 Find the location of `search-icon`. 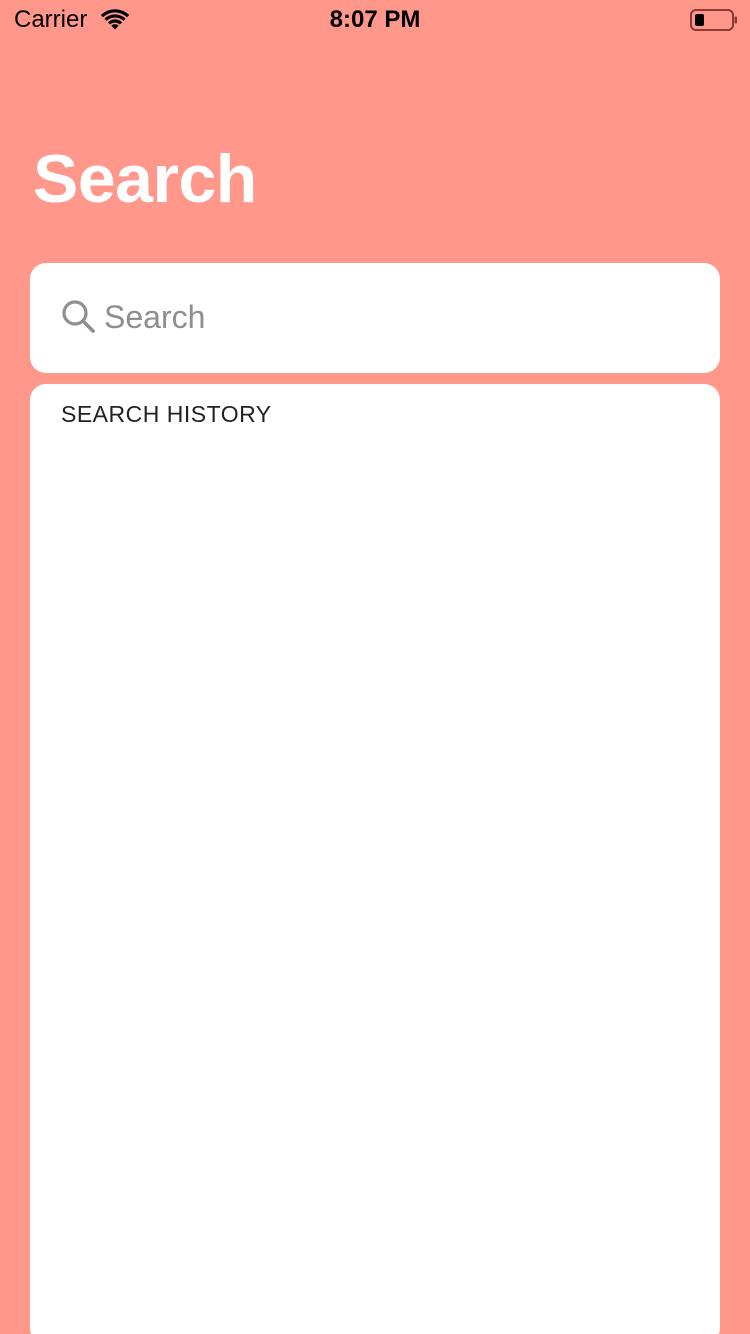

search-icon is located at coordinates (78, 316).